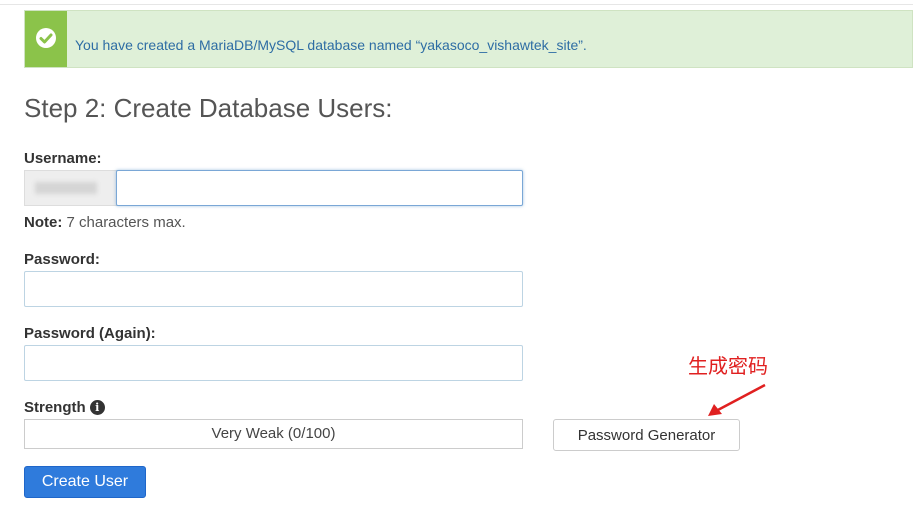  Describe the element at coordinates (43, 222) in the screenshot. I see `note-label: Note:` at that location.